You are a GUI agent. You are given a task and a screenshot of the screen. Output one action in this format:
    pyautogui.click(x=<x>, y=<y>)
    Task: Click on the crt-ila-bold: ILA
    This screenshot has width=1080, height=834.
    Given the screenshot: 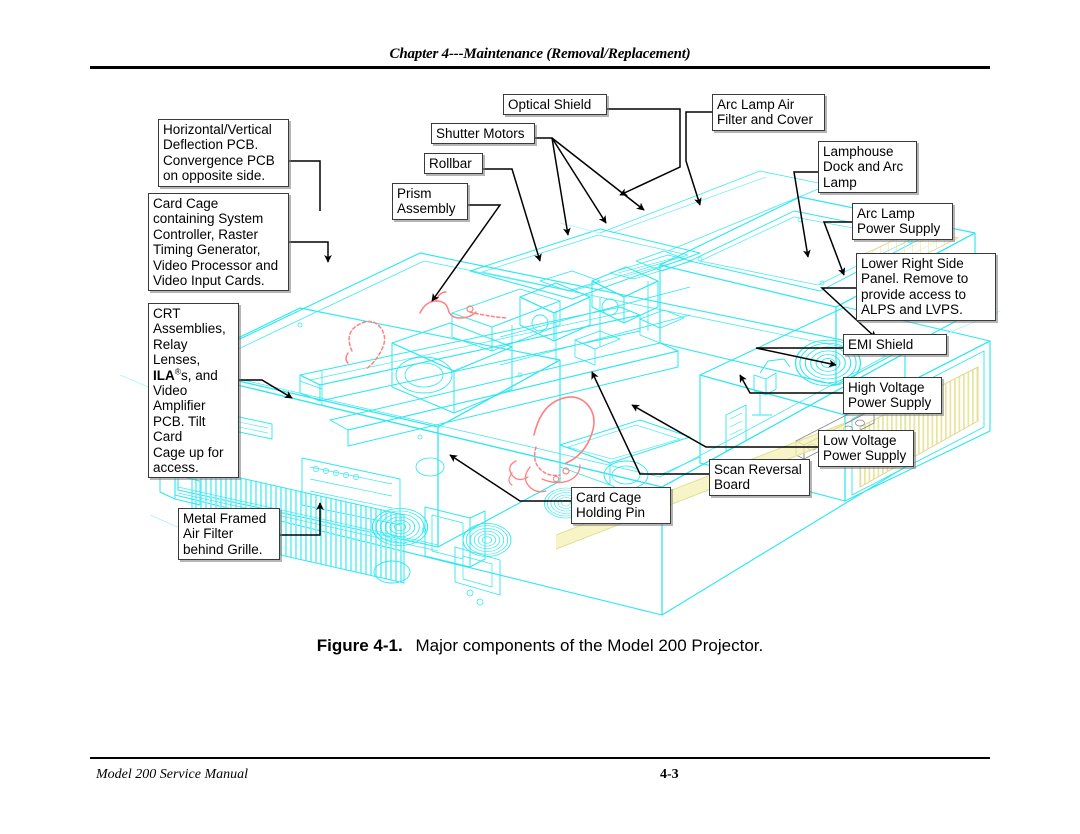 What is the action you would take?
    pyautogui.click(x=164, y=375)
    